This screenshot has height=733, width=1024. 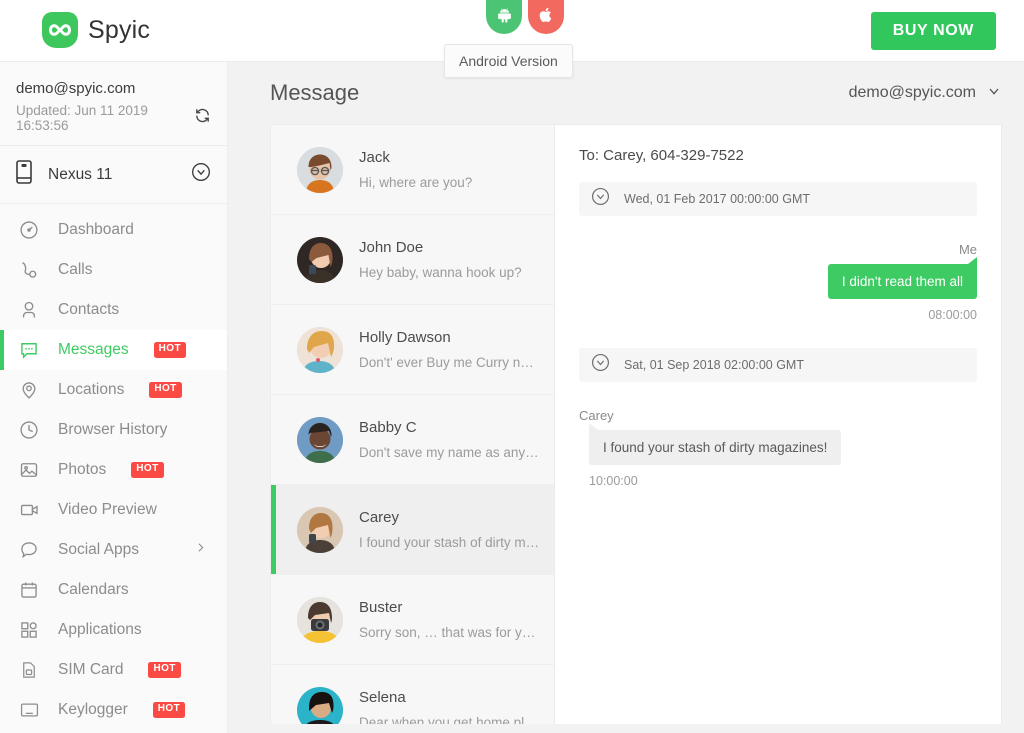 What do you see at coordinates (29, 550) in the screenshot?
I see `chat-bubble-icon` at bounding box center [29, 550].